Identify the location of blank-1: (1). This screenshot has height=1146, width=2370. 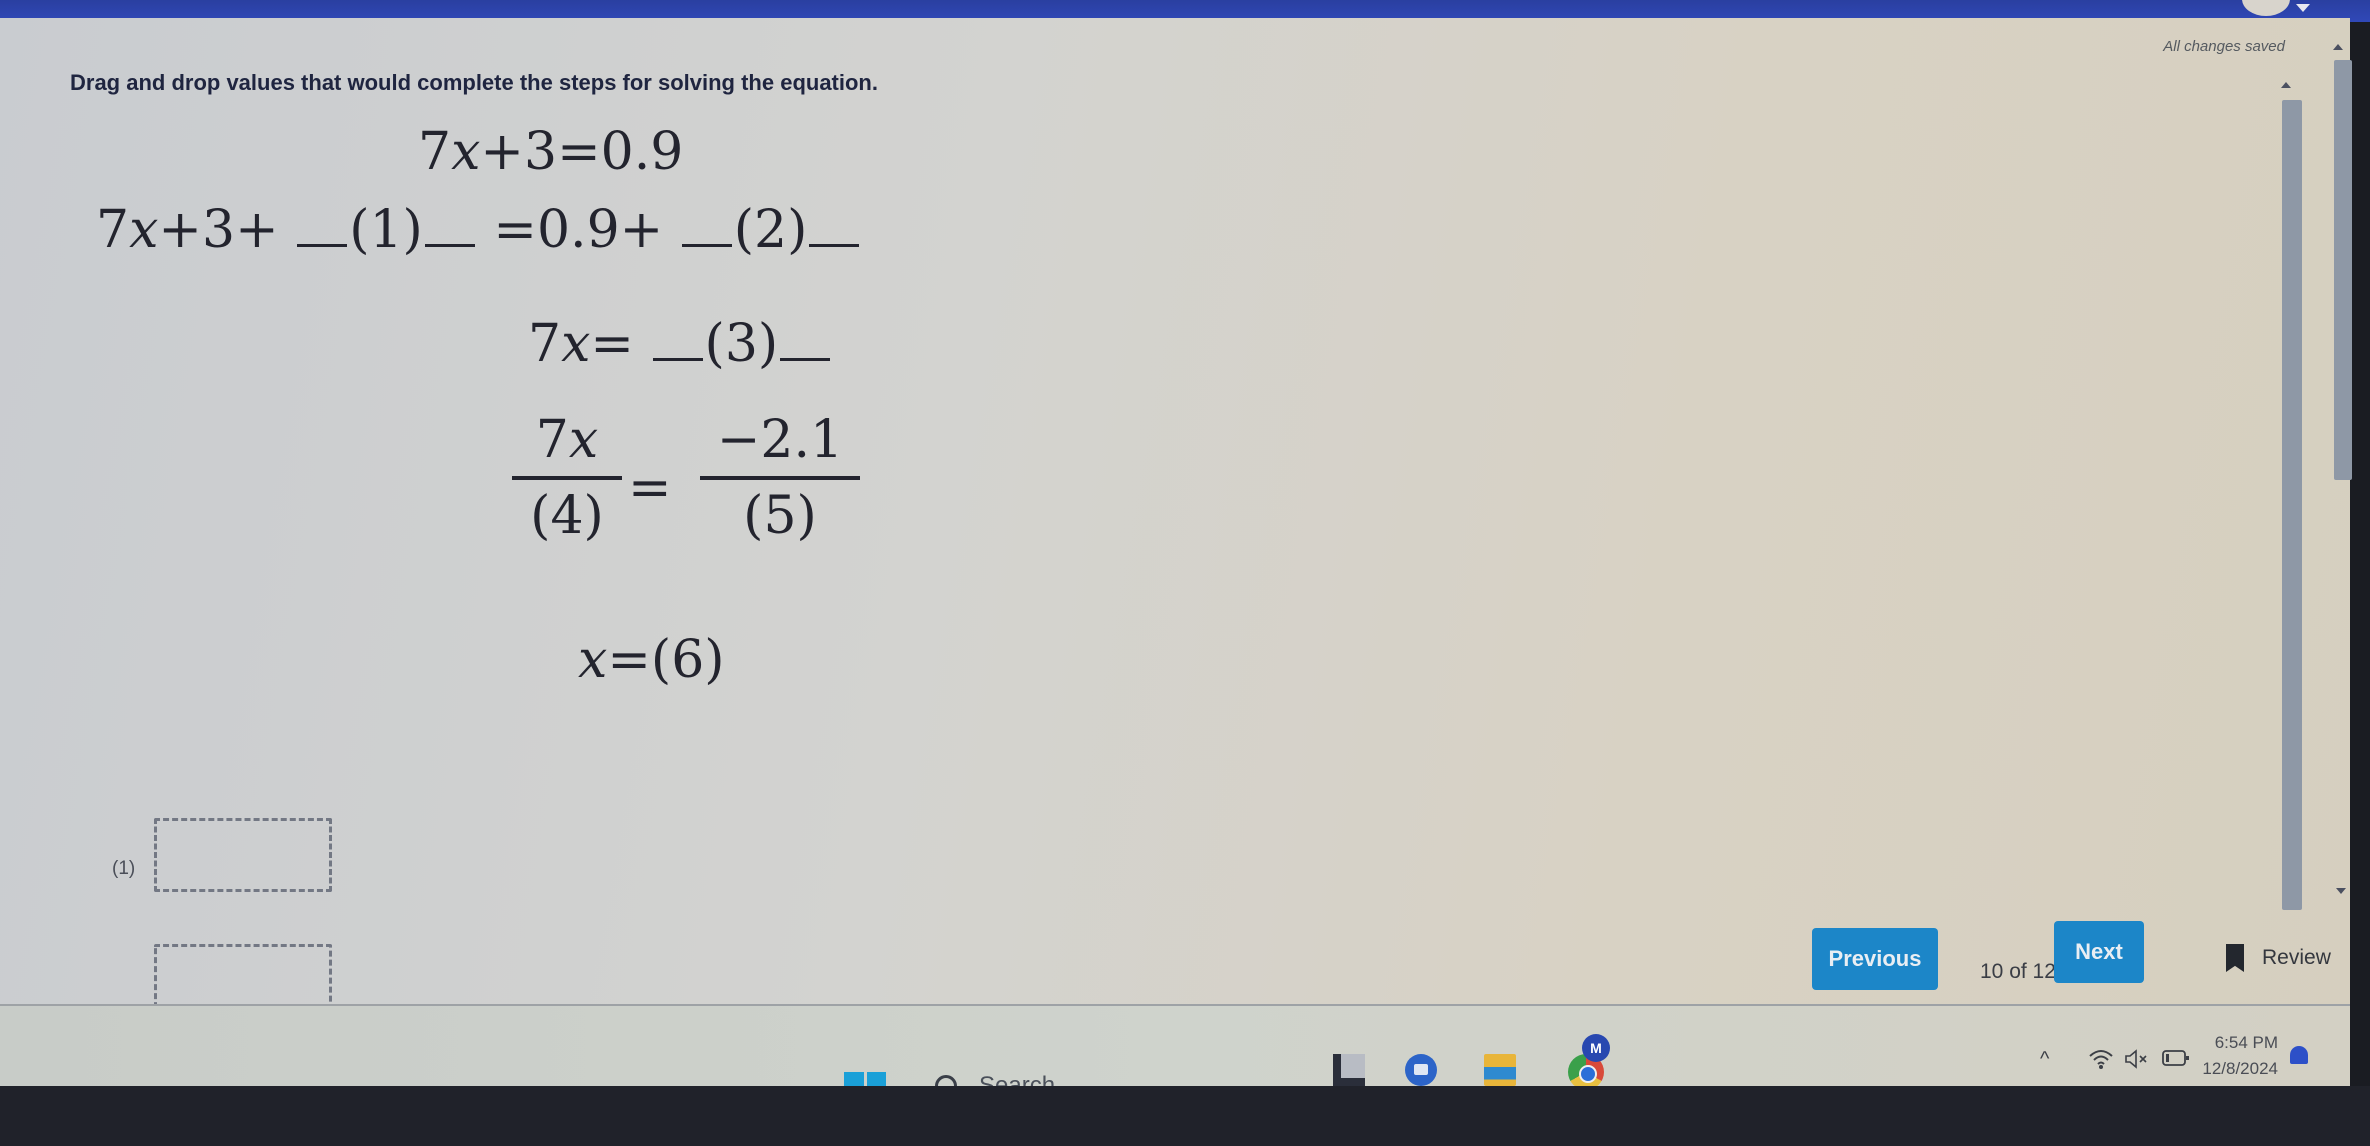
(386, 230).